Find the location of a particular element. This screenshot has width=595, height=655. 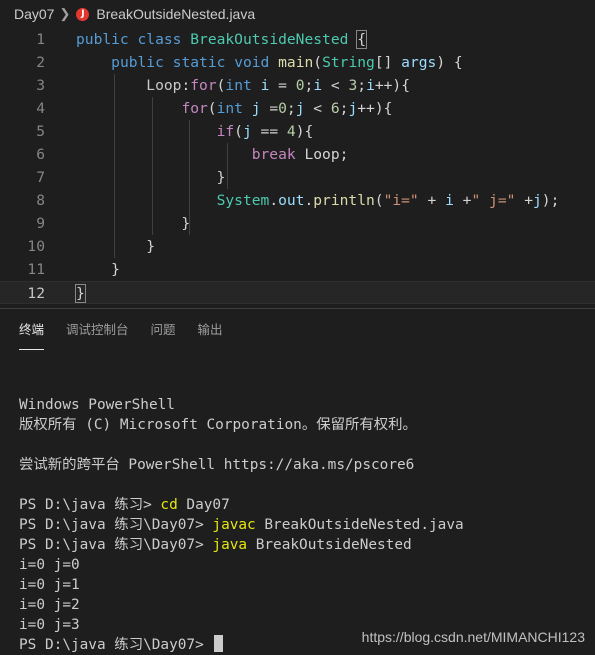

code-line: 4 for(int j =0;j < 6;j++){ is located at coordinates (297, 108).